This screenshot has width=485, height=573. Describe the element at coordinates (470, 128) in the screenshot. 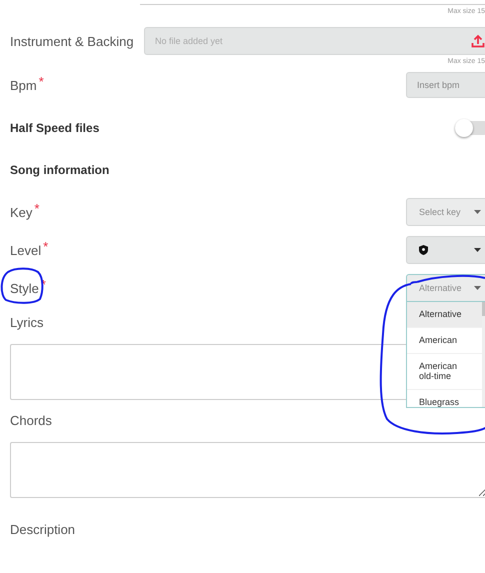

I see `toggle-switch` at that location.